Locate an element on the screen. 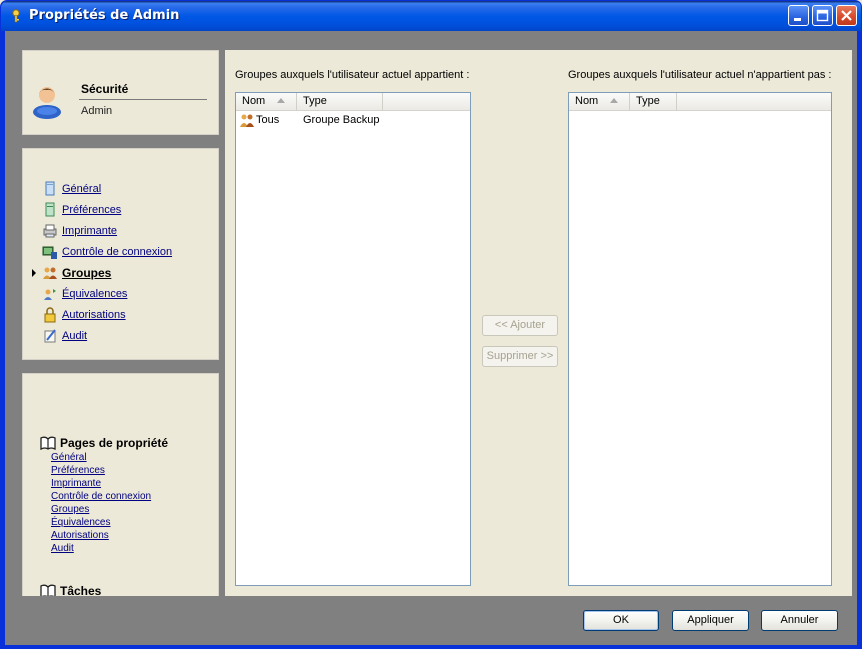 This screenshot has width=862, height=649. groups-icon is located at coordinates (50, 273).